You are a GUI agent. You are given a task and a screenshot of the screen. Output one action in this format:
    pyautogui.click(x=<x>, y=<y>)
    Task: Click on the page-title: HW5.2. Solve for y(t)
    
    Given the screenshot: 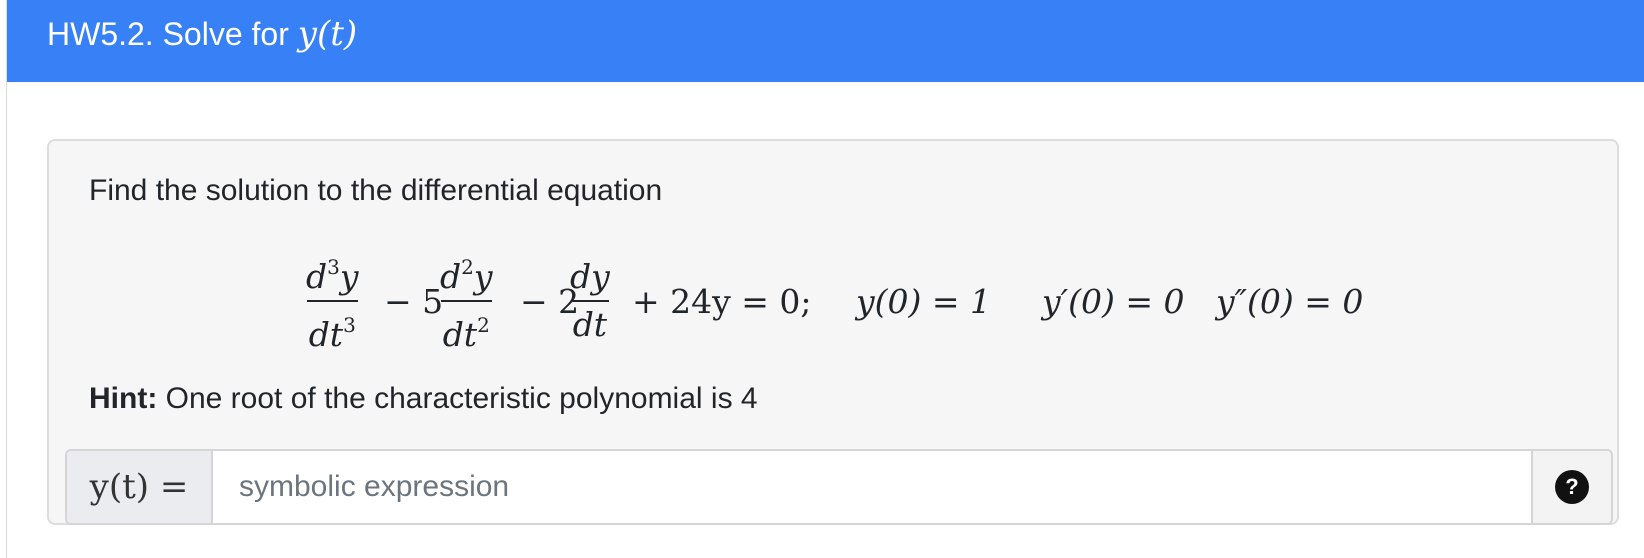 What is the action you would take?
    pyautogui.click(x=202, y=34)
    